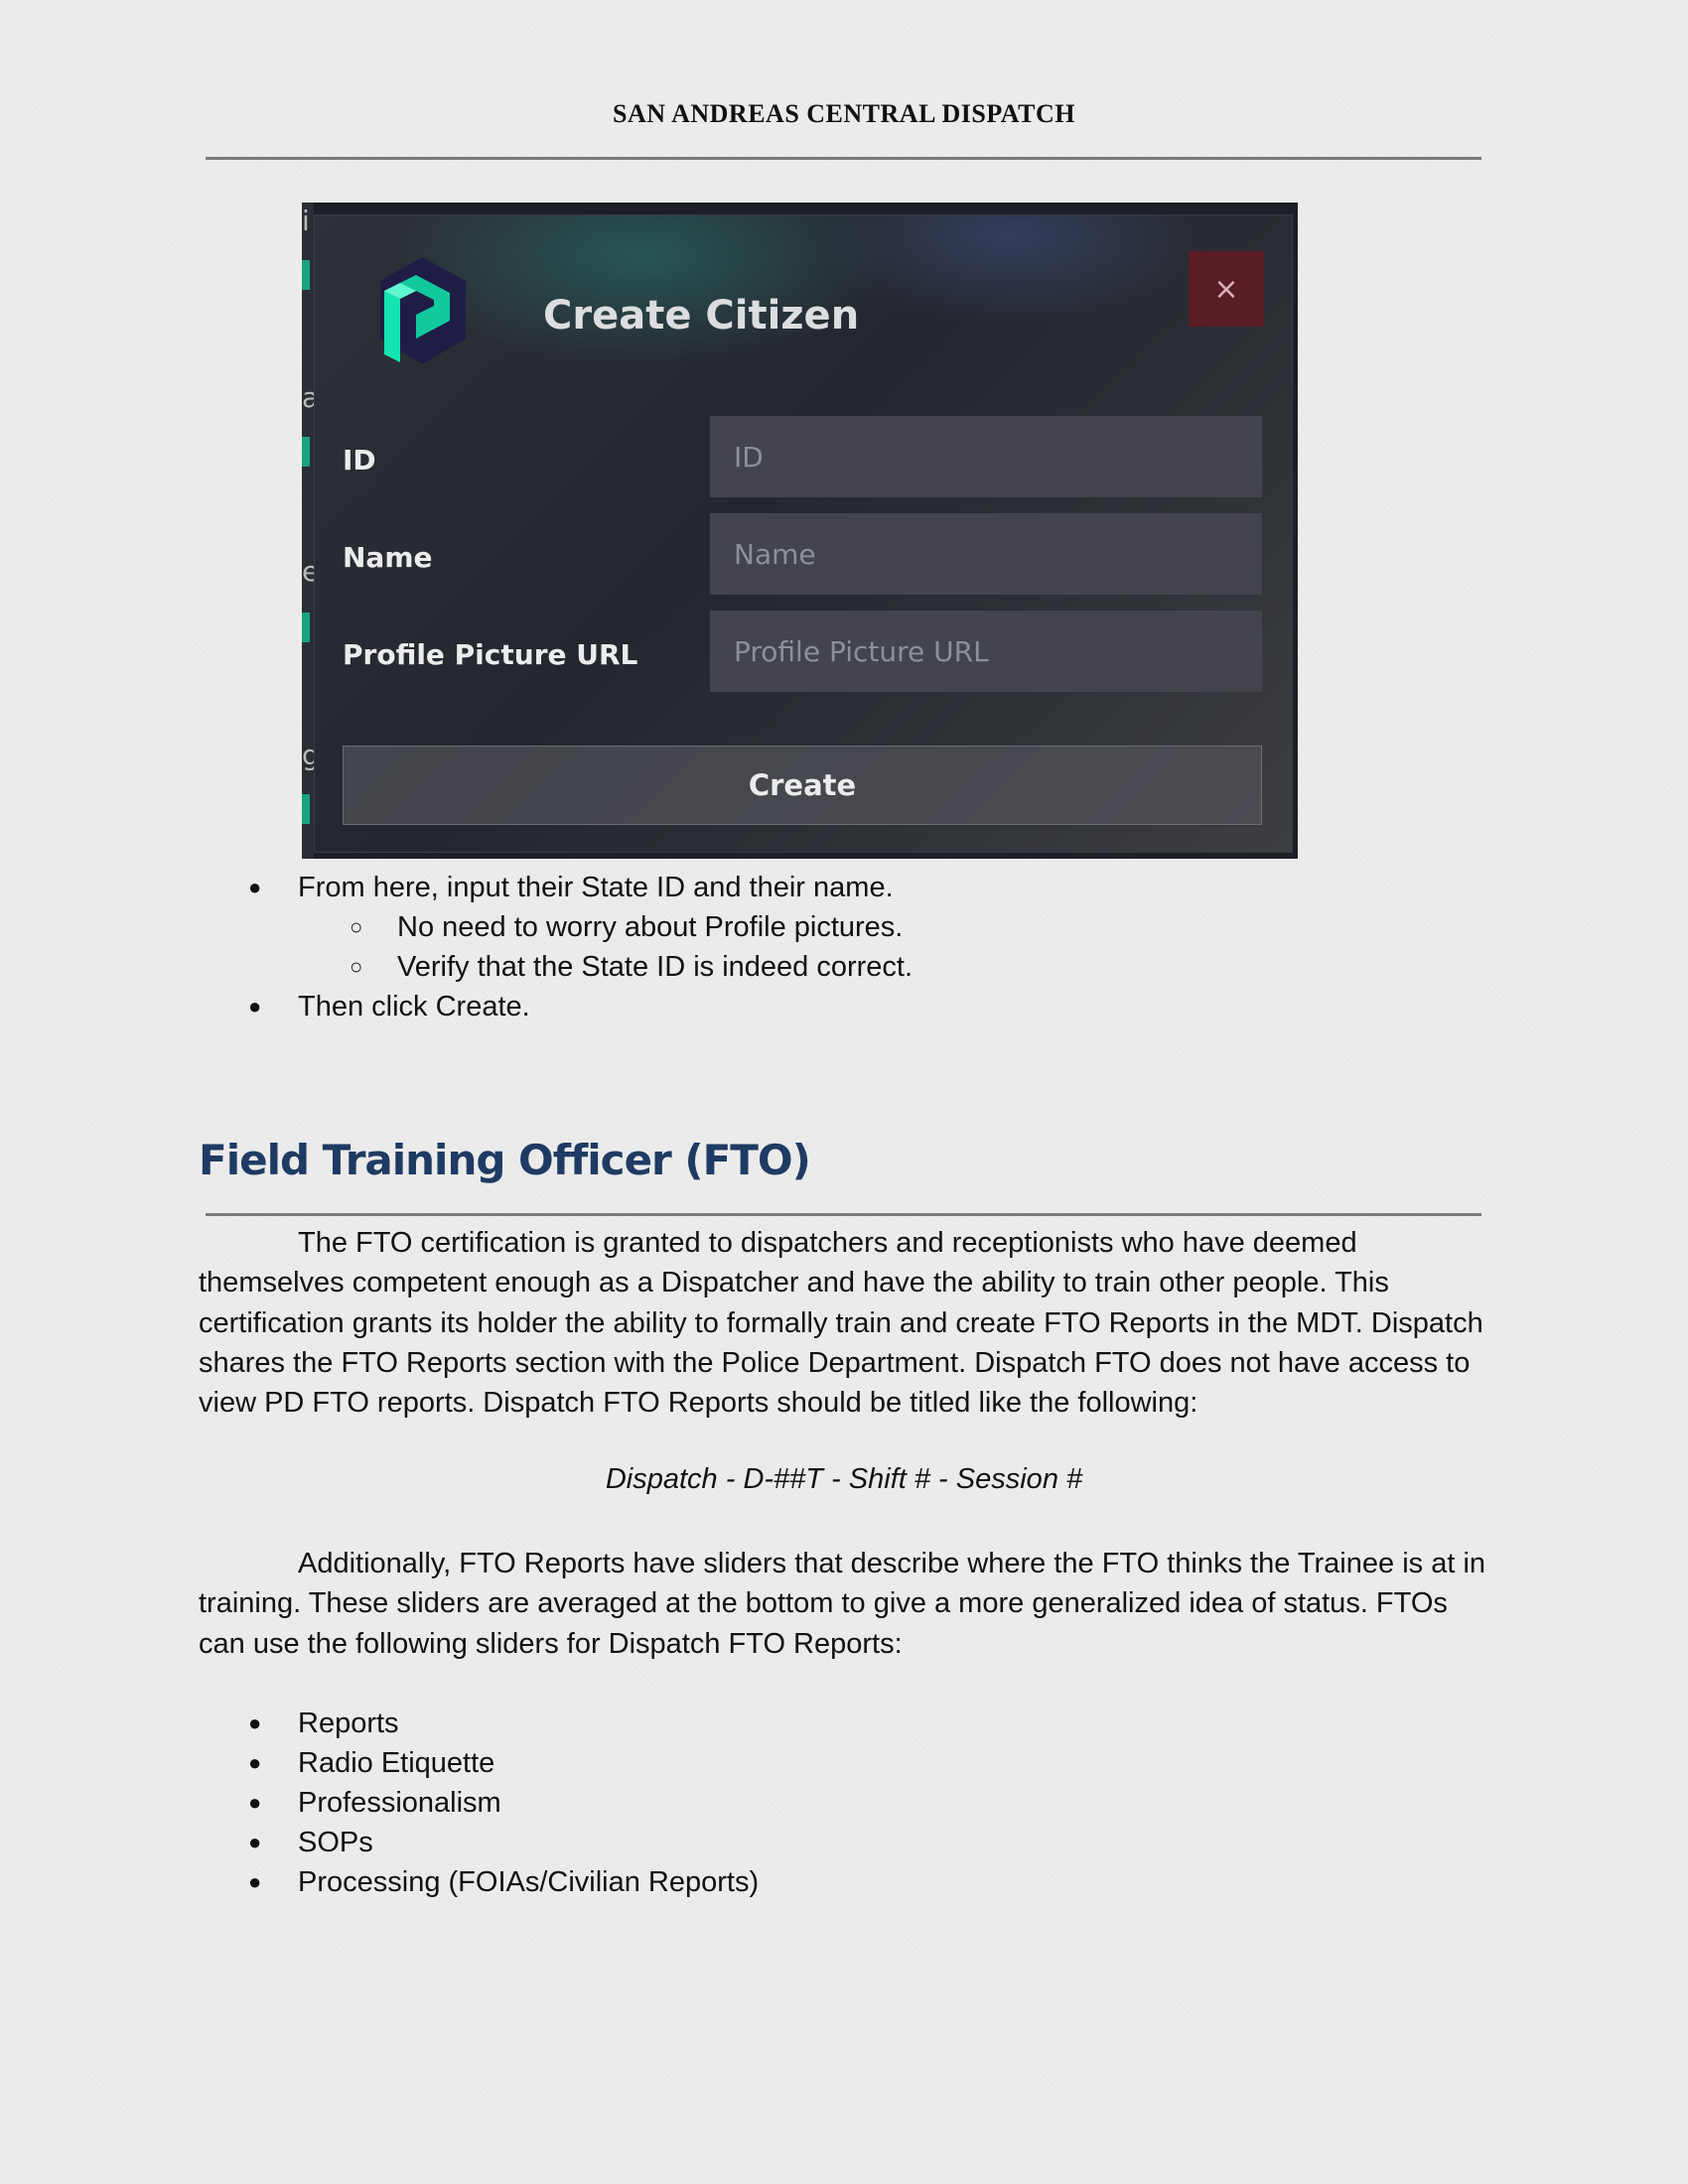 Image resolution: width=1688 pixels, height=2184 pixels. What do you see at coordinates (311, 531) in the screenshot?
I see `background-panel: i a e g` at bounding box center [311, 531].